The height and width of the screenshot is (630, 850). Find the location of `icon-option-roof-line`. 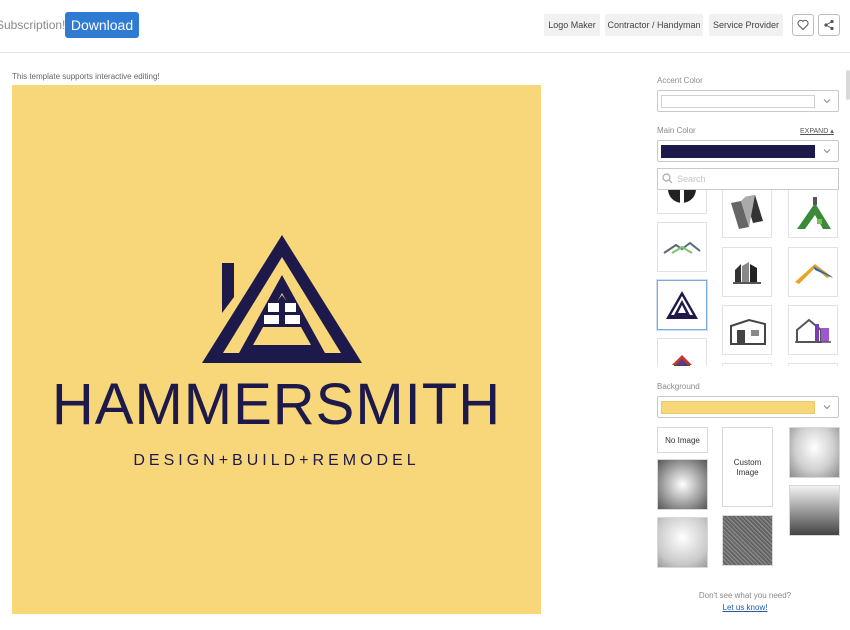

icon-option-roof-line is located at coordinates (682, 247).